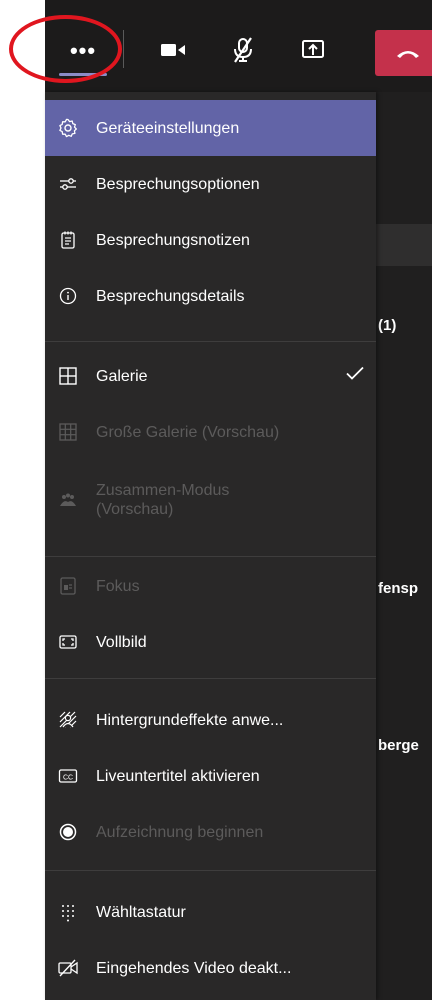 The image size is (432, 1000). I want to click on together-mode-icon, so click(68, 500).